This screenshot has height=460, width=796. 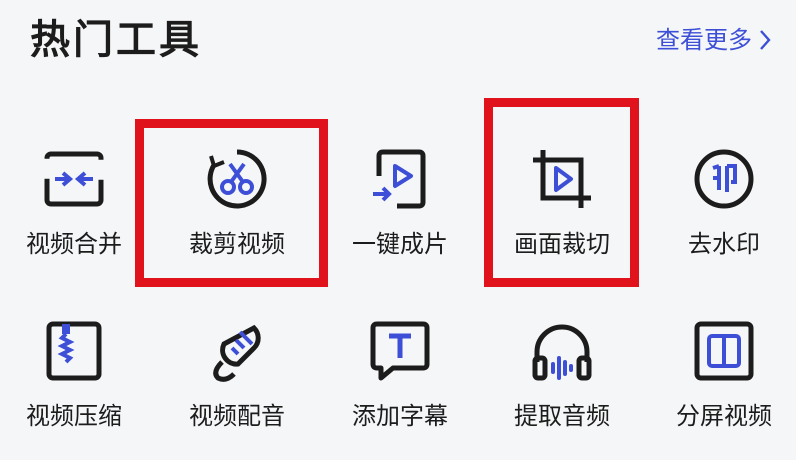 I want to click on split-screen-icon, so click(x=724, y=351).